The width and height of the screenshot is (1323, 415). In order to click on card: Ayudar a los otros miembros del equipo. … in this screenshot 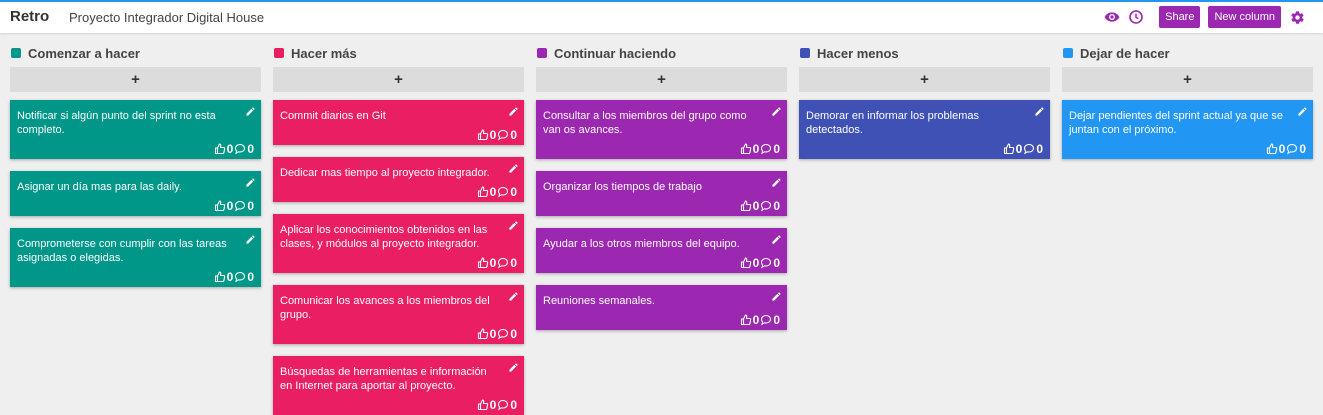, I will do `click(661, 250)`.